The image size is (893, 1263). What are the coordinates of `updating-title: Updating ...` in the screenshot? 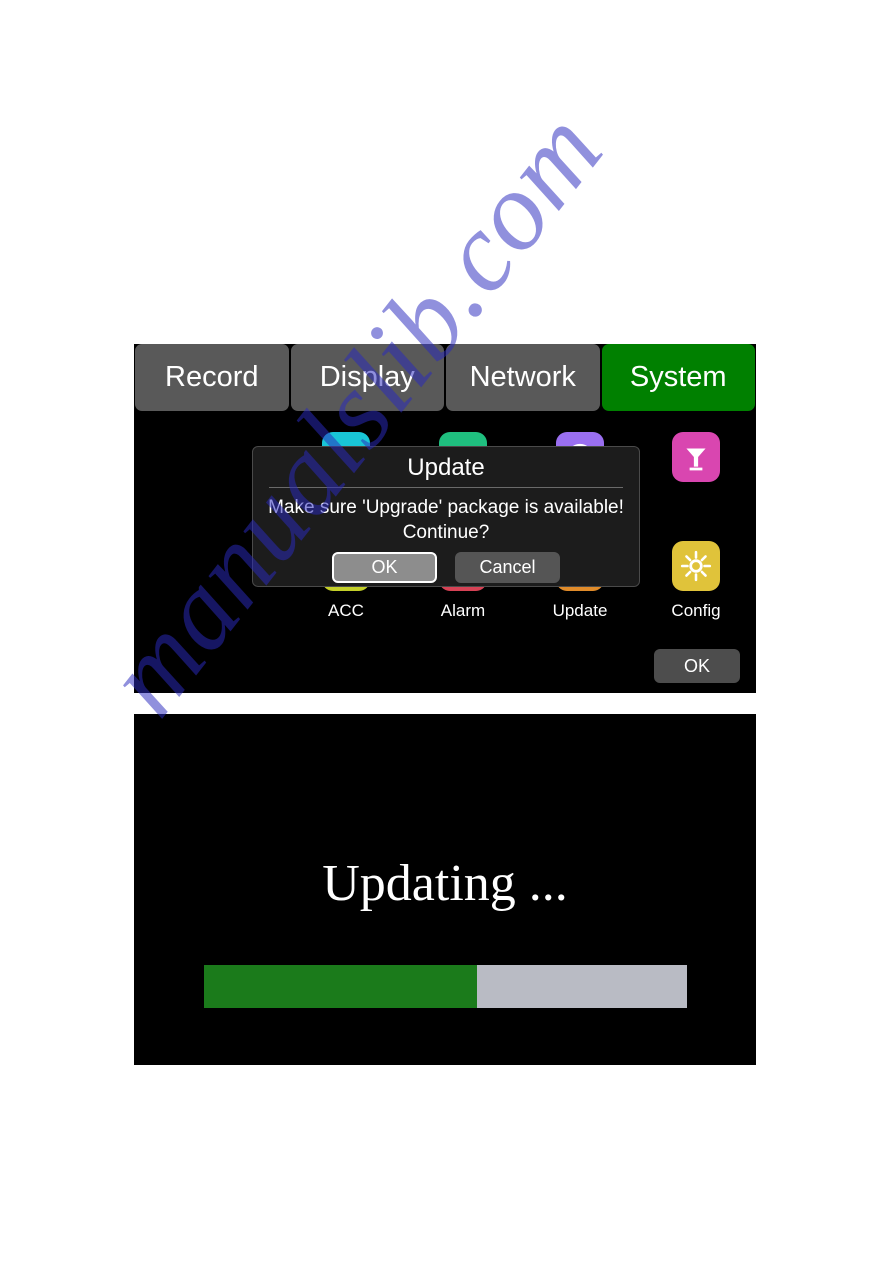 It's located at (445, 883).